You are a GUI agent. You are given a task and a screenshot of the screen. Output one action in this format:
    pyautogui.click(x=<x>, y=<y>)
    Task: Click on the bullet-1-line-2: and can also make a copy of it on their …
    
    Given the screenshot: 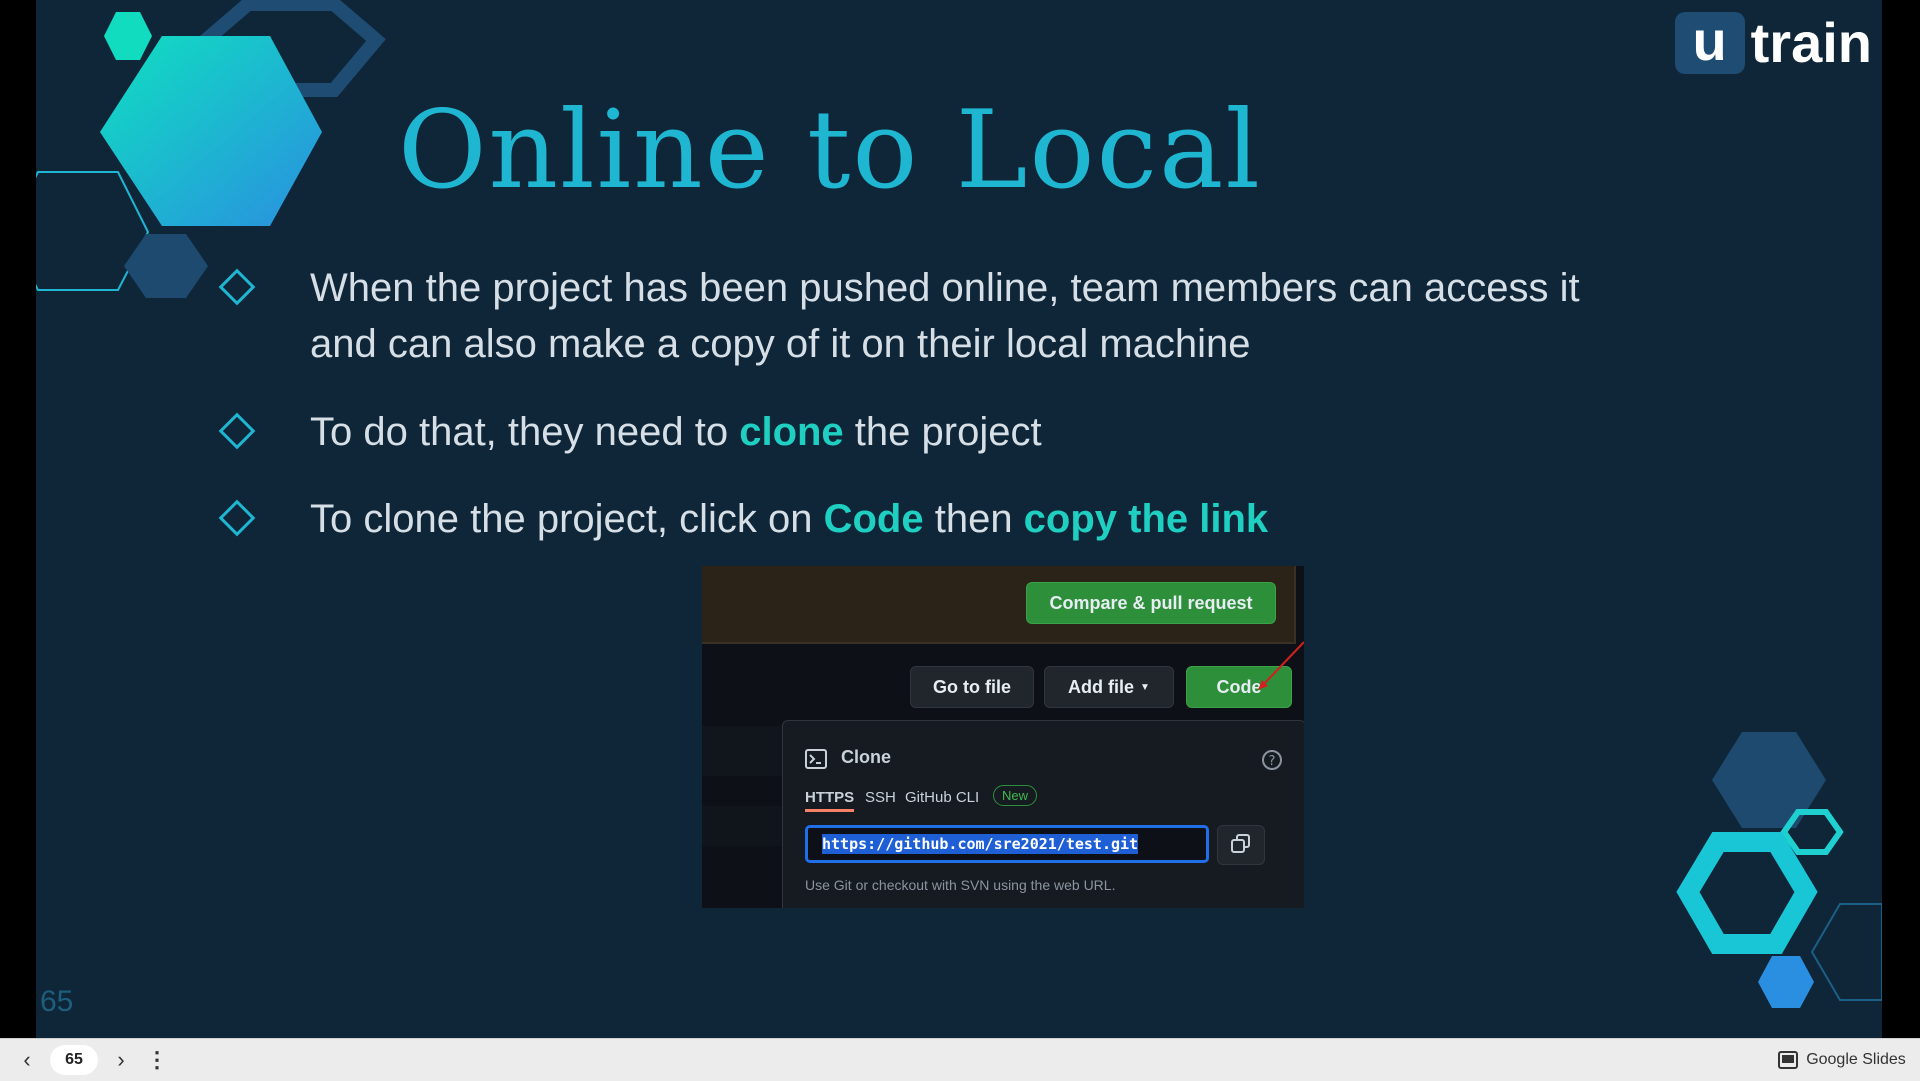 What is the action you would take?
    pyautogui.click(x=780, y=344)
    